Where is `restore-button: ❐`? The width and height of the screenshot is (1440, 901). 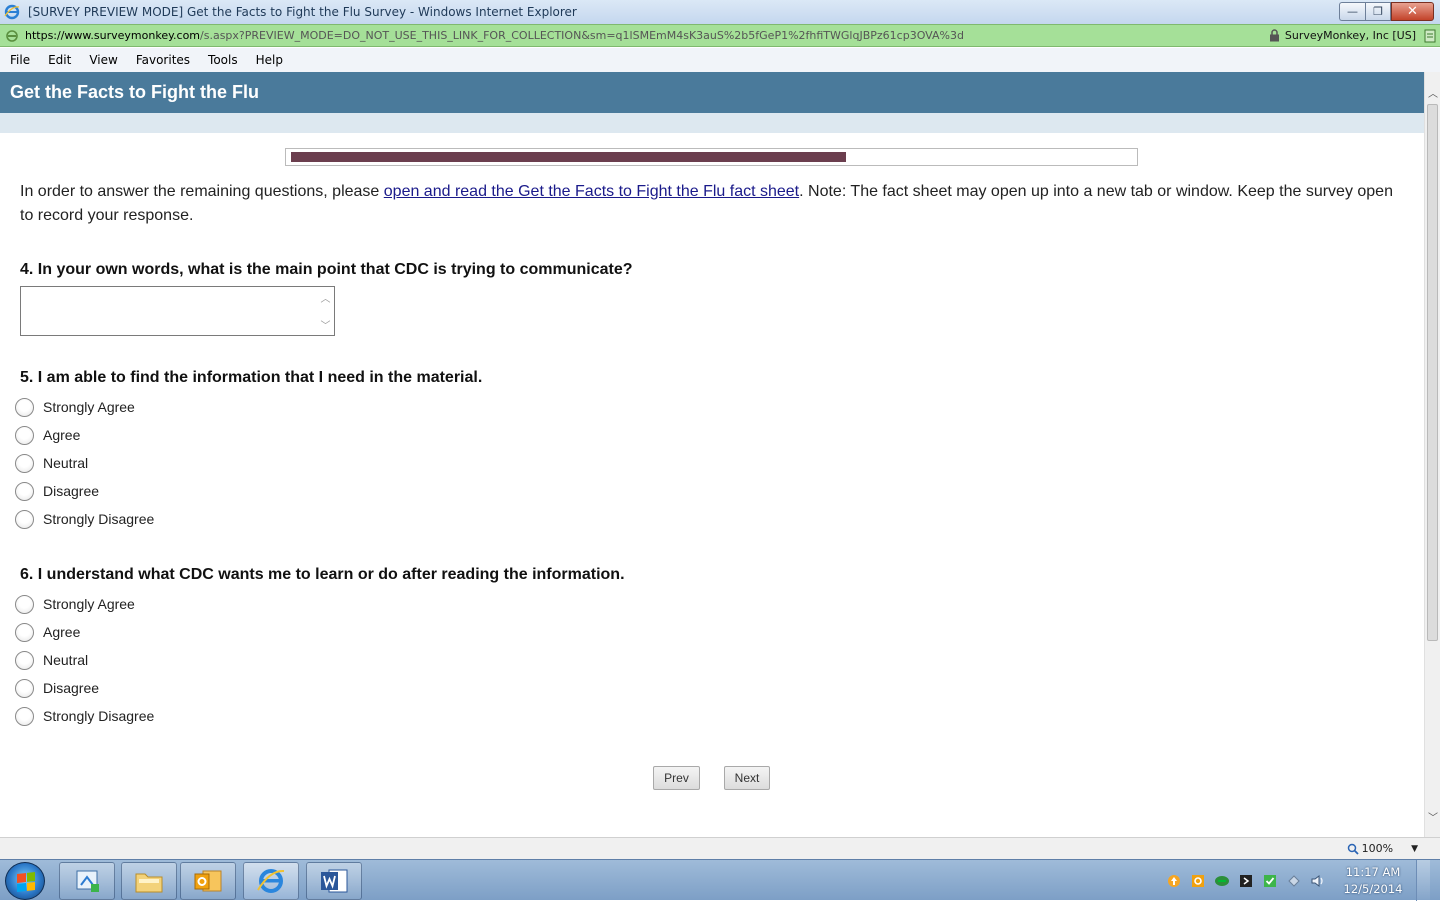 restore-button: ❐ is located at coordinates (1378, 11).